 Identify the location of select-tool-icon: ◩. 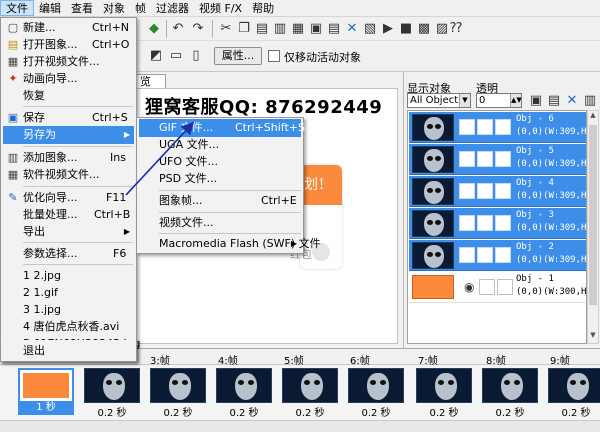
(156, 56).